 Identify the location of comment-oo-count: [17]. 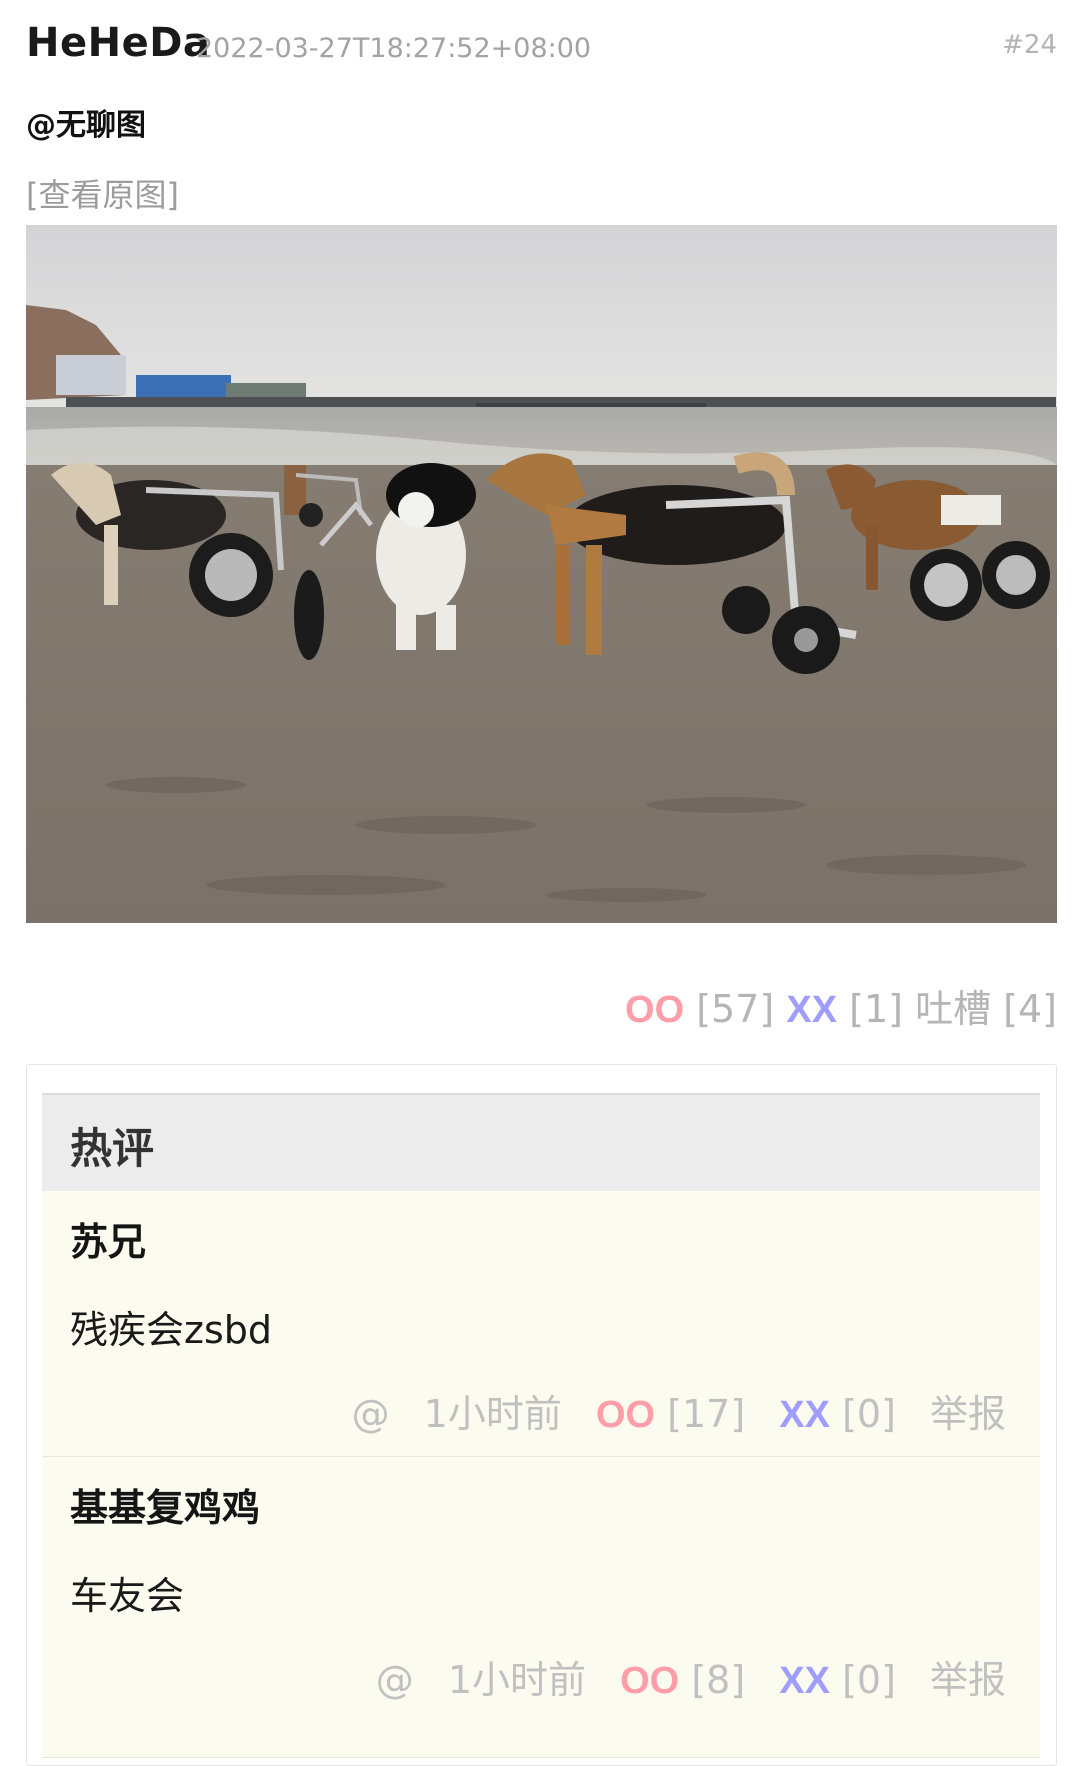
(706, 1414).